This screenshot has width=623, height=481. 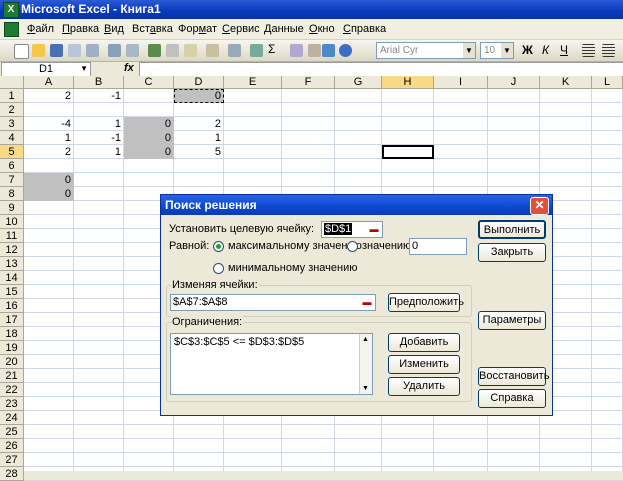 I want to click on menu-format: Формат, so click(x=197, y=29).